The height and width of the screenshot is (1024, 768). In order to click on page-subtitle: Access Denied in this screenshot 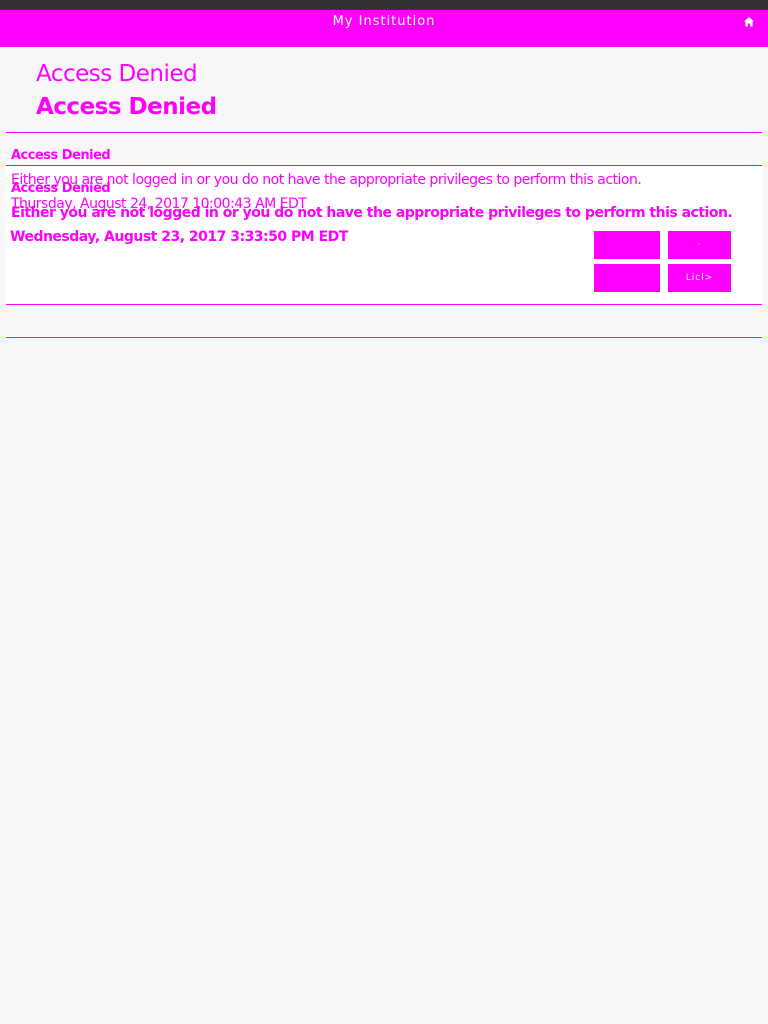, I will do `click(126, 107)`.